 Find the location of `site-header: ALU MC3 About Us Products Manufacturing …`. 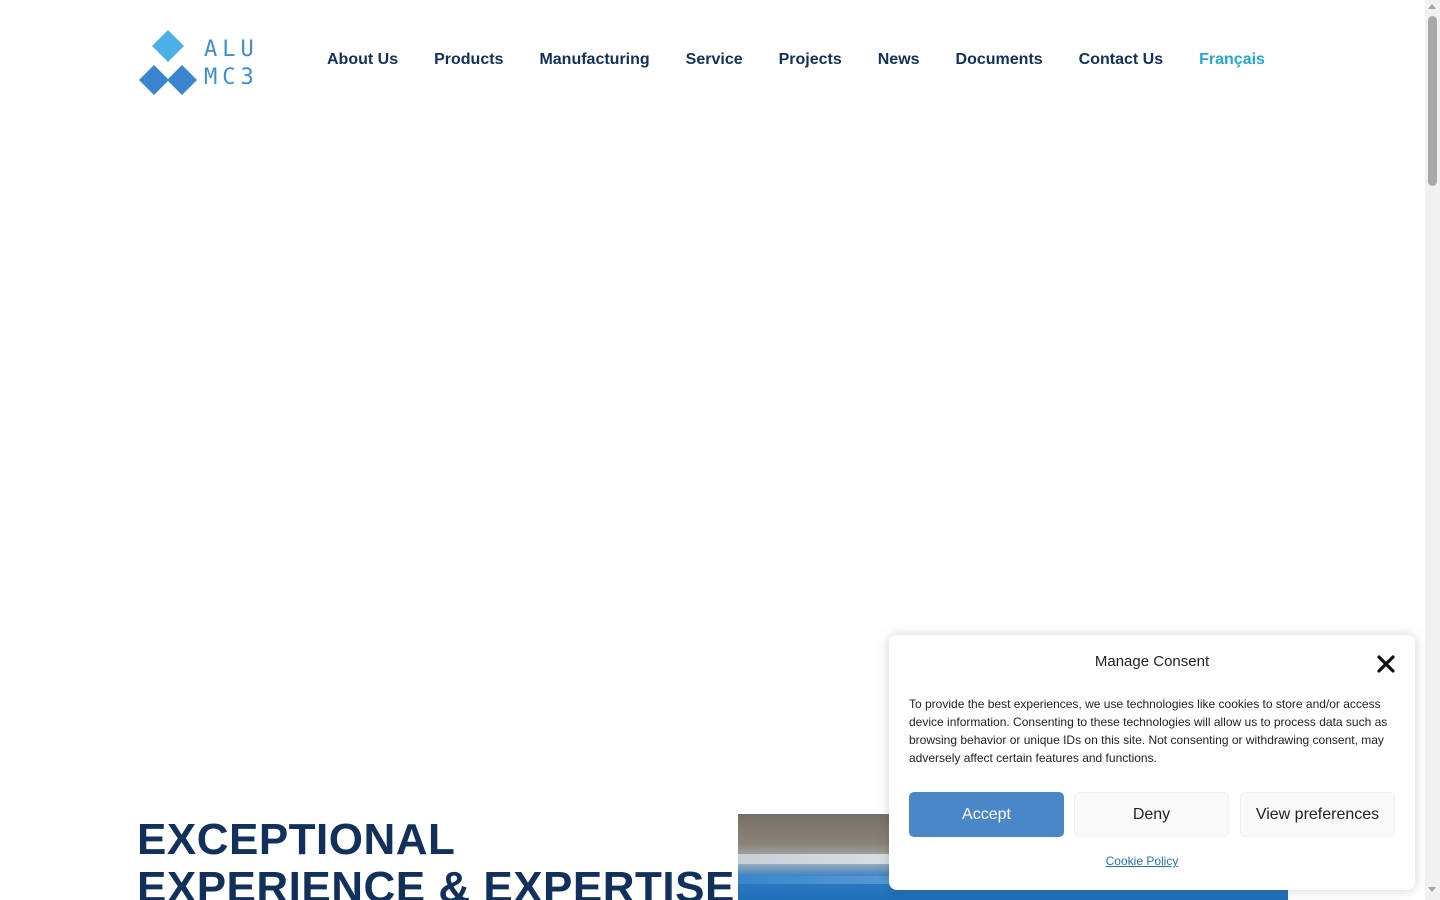

site-header: ALU MC3 About Us Products Manufacturing … is located at coordinates (712, 60).